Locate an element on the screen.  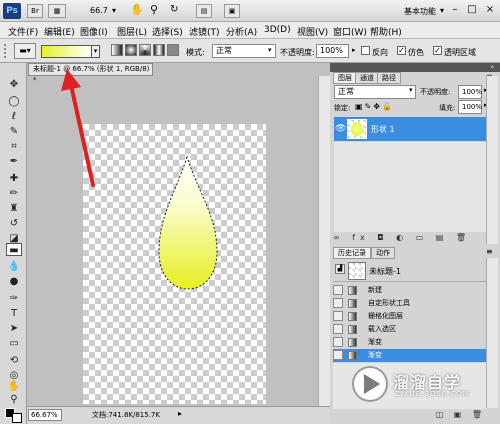
blur-tool-icon: 💧 is located at coordinates (14, 267).